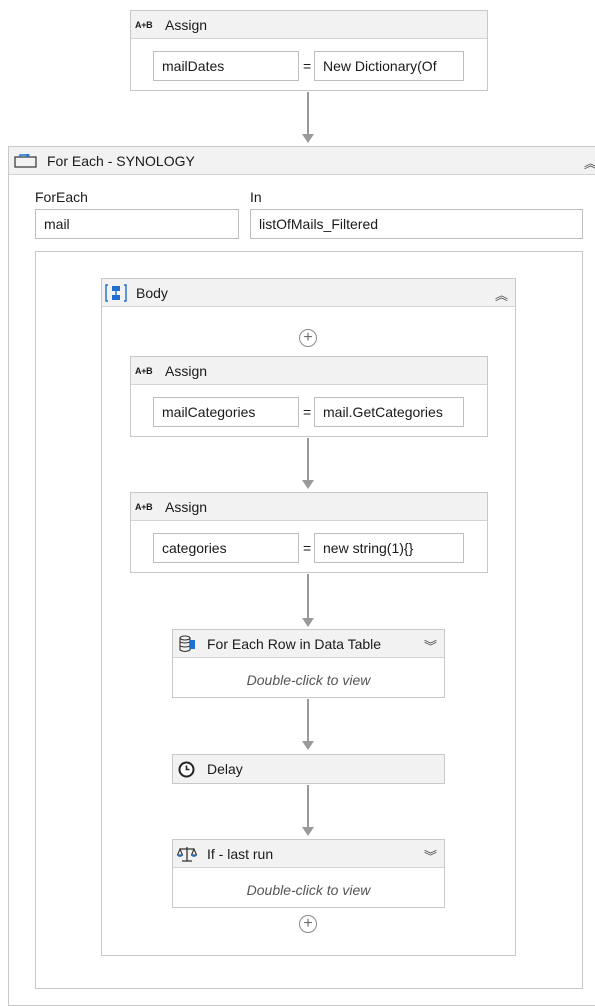  I want to click on if-activity: If - last run ︾ Double-click to view, so click(308, 873).